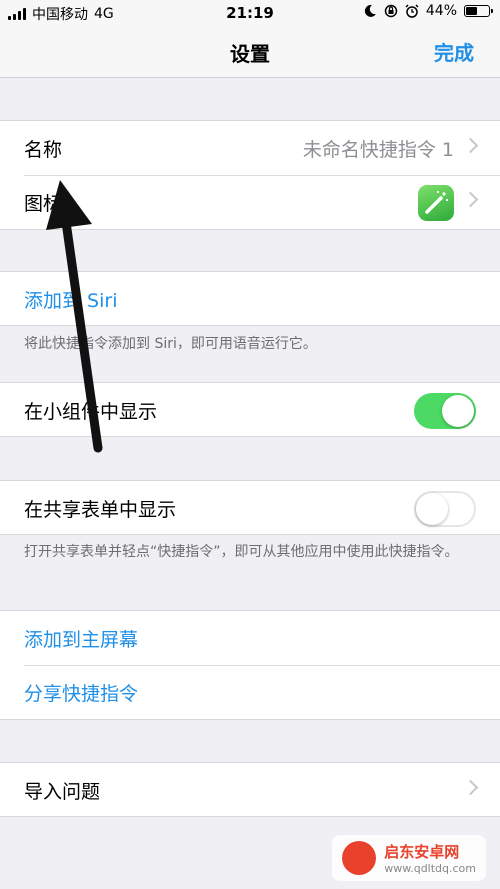  I want to click on name-row: 名称 未命名快捷指令 1, so click(250, 148).